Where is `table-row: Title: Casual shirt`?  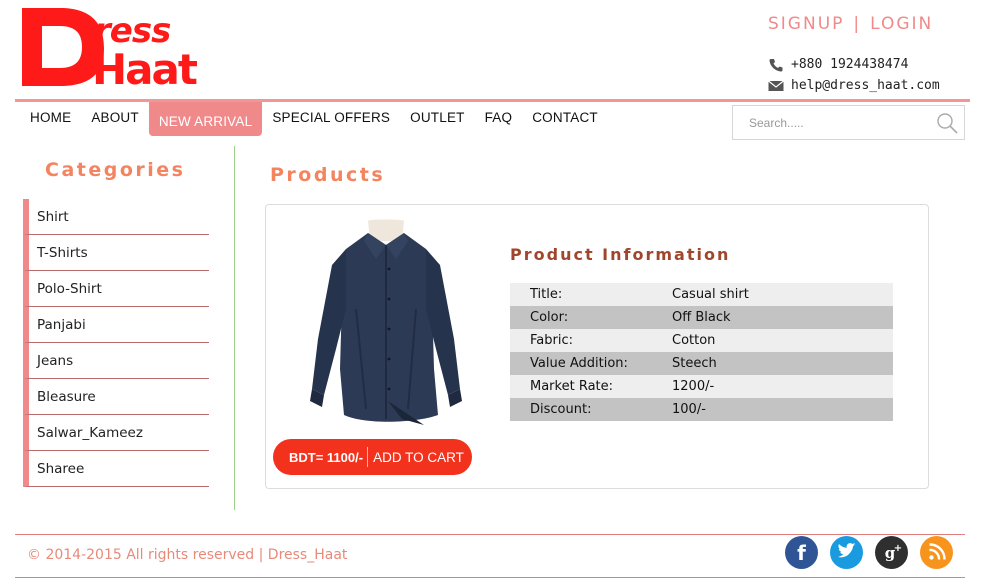 table-row: Title: Casual shirt is located at coordinates (701, 294).